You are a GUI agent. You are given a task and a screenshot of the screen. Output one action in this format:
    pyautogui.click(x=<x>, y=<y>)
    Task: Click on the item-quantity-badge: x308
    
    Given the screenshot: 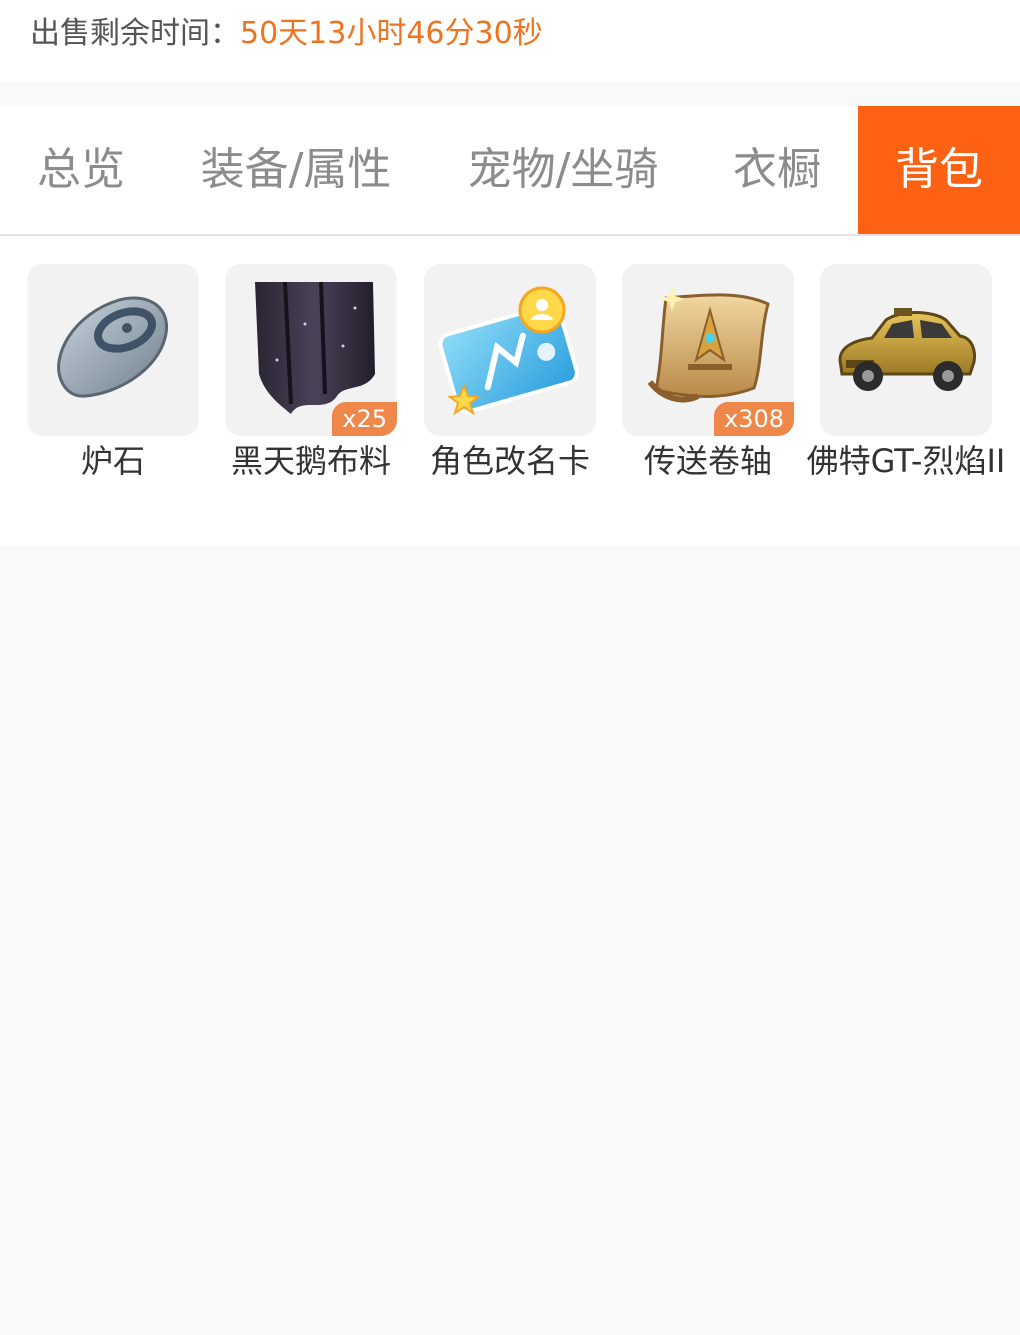 What is the action you would take?
    pyautogui.click(x=753, y=419)
    